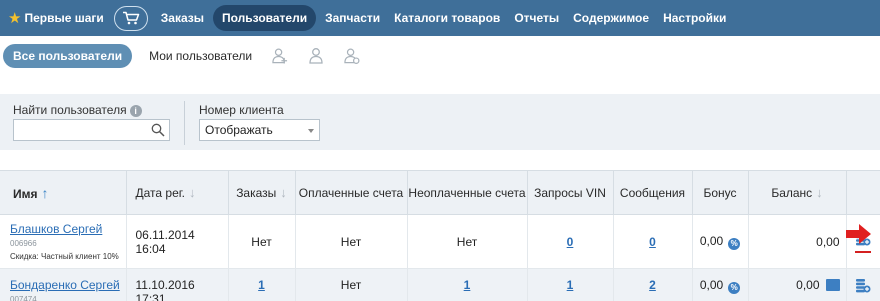 The height and width of the screenshot is (301, 880). I want to click on sort-up-icon: ↑, so click(45, 193).